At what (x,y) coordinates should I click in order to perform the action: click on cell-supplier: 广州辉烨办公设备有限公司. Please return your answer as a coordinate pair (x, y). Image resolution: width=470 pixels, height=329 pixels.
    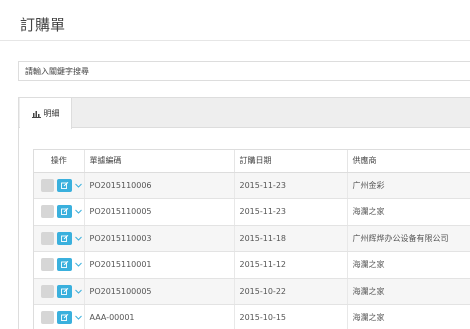
    Looking at the image, I should click on (408, 238).